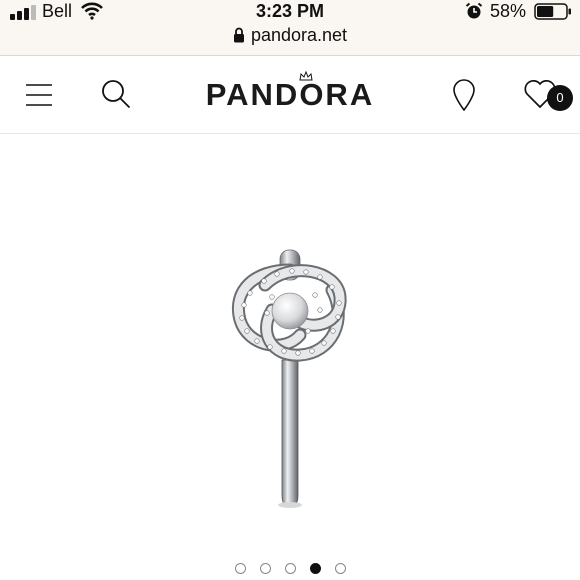 The height and width of the screenshot is (580, 580). What do you see at coordinates (560, 98) in the screenshot?
I see `wishlist-count-badge: 0` at bounding box center [560, 98].